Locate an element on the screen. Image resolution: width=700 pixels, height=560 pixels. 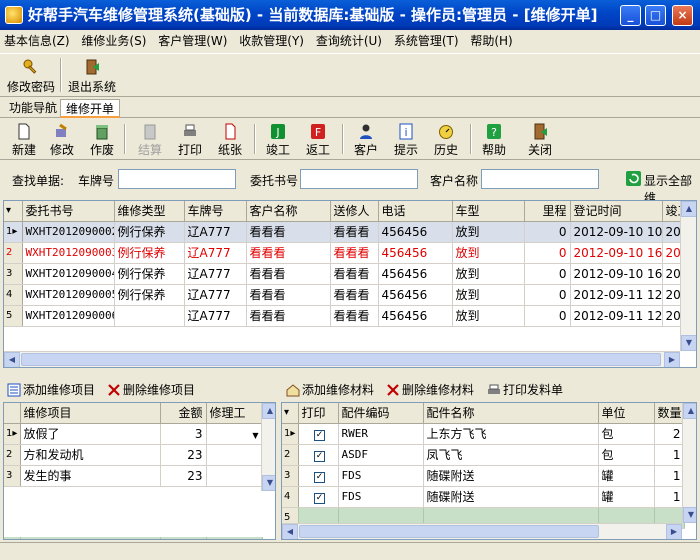
delete-repair-item-button: 删除维修项目 is located at coordinates (151, 389).